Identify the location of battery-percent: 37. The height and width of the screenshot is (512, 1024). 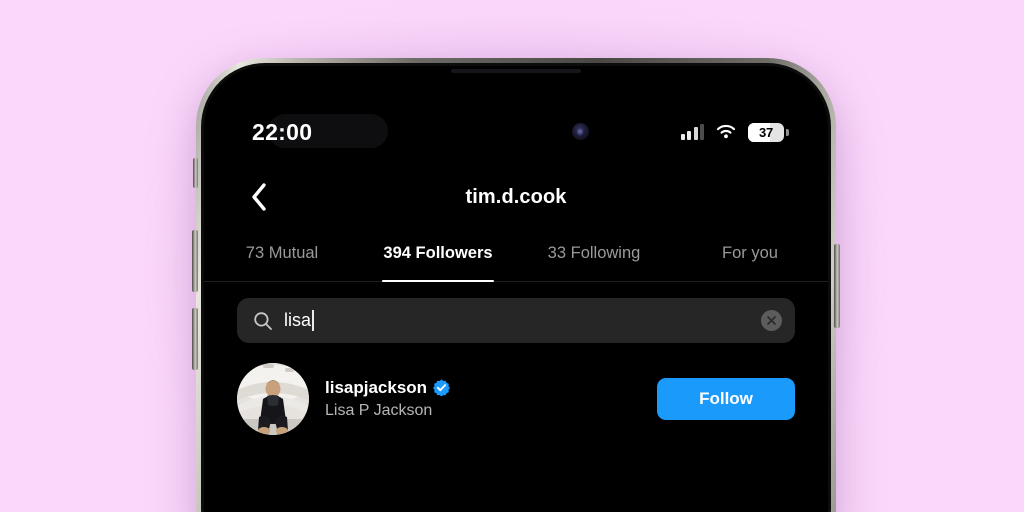
(766, 132).